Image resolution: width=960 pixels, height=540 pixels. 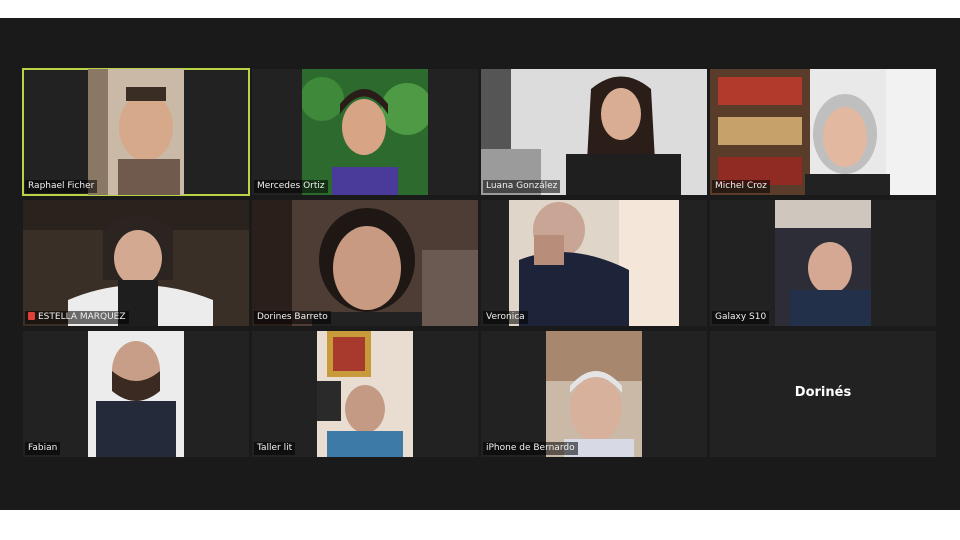 What do you see at coordinates (31, 316) in the screenshot?
I see `mic-muted-icon` at bounding box center [31, 316].